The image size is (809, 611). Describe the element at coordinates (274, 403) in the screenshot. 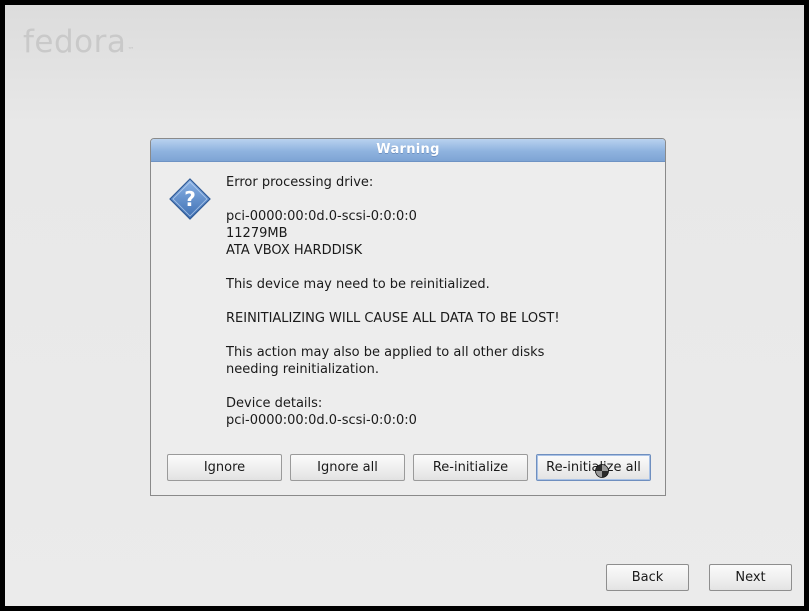

I see `device-details-label: Device details:` at that location.